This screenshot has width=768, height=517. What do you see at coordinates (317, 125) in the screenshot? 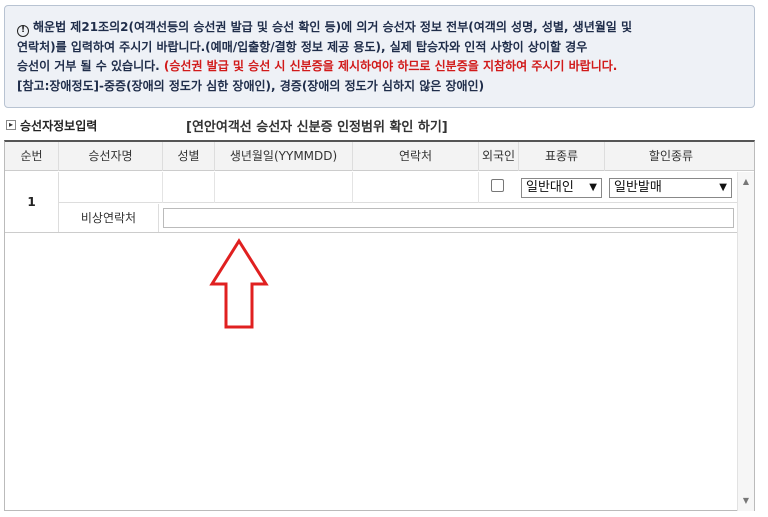
I see `id-range-link: [연안여객선 승선자 신분증 인정범위 확인 하기]` at bounding box center [317, 125].